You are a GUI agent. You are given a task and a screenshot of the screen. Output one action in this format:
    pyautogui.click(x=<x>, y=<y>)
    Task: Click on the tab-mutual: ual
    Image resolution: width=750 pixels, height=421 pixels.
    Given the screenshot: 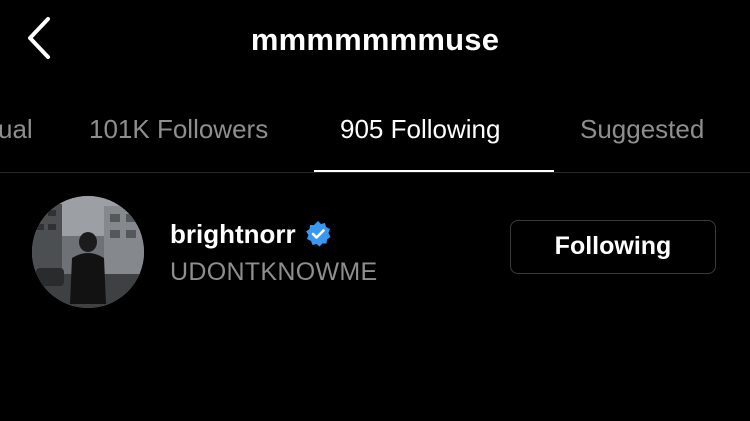 What is the action you would take?
    pyautogui.click(x=16, y=134)
    